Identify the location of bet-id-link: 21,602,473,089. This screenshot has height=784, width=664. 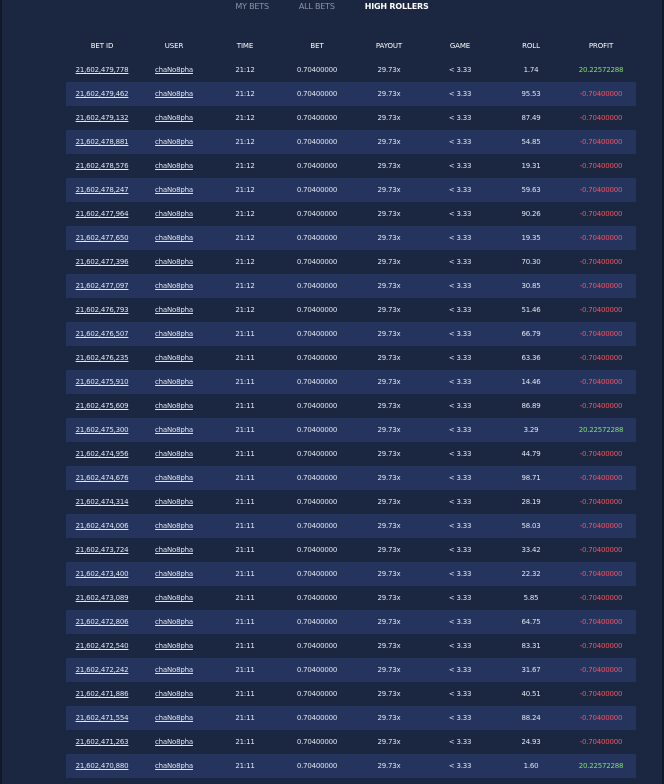
(102, 598).